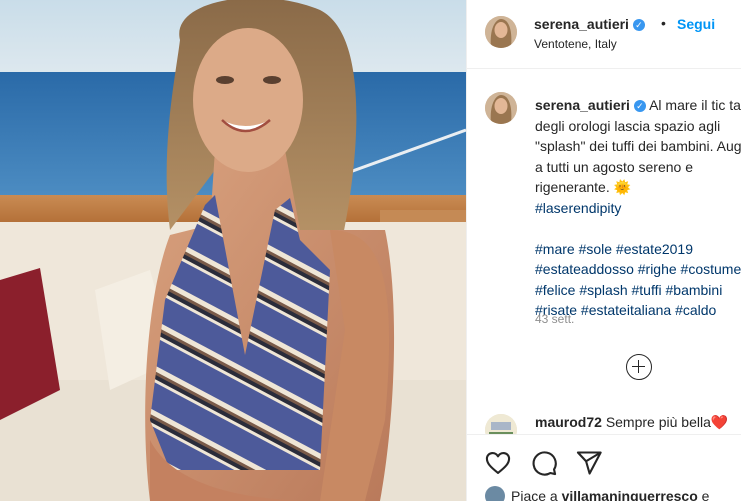 This screenshot has height=501, width=741. What do you see at coordinates (568, 422) in the screenshot?
I see `commenter-username: maurod72` at bounding box center [568, 422].